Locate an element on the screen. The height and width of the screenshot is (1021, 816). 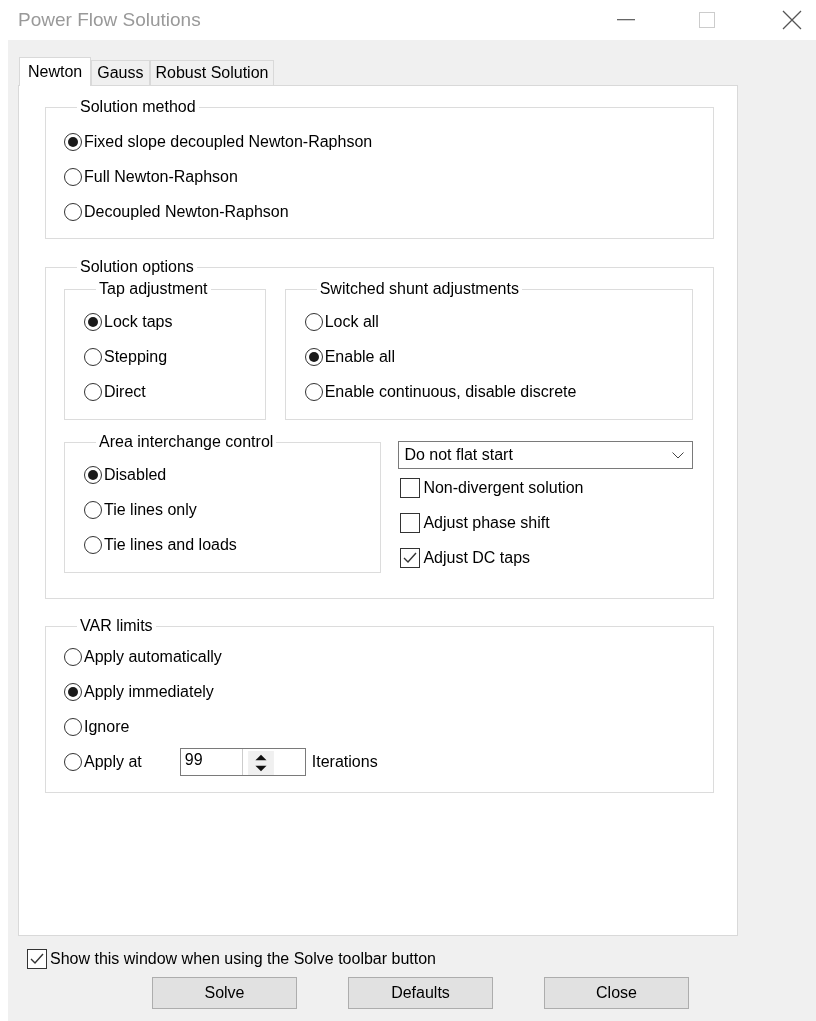
radio-button: Apply immediately is located at coordinates (139, 691).